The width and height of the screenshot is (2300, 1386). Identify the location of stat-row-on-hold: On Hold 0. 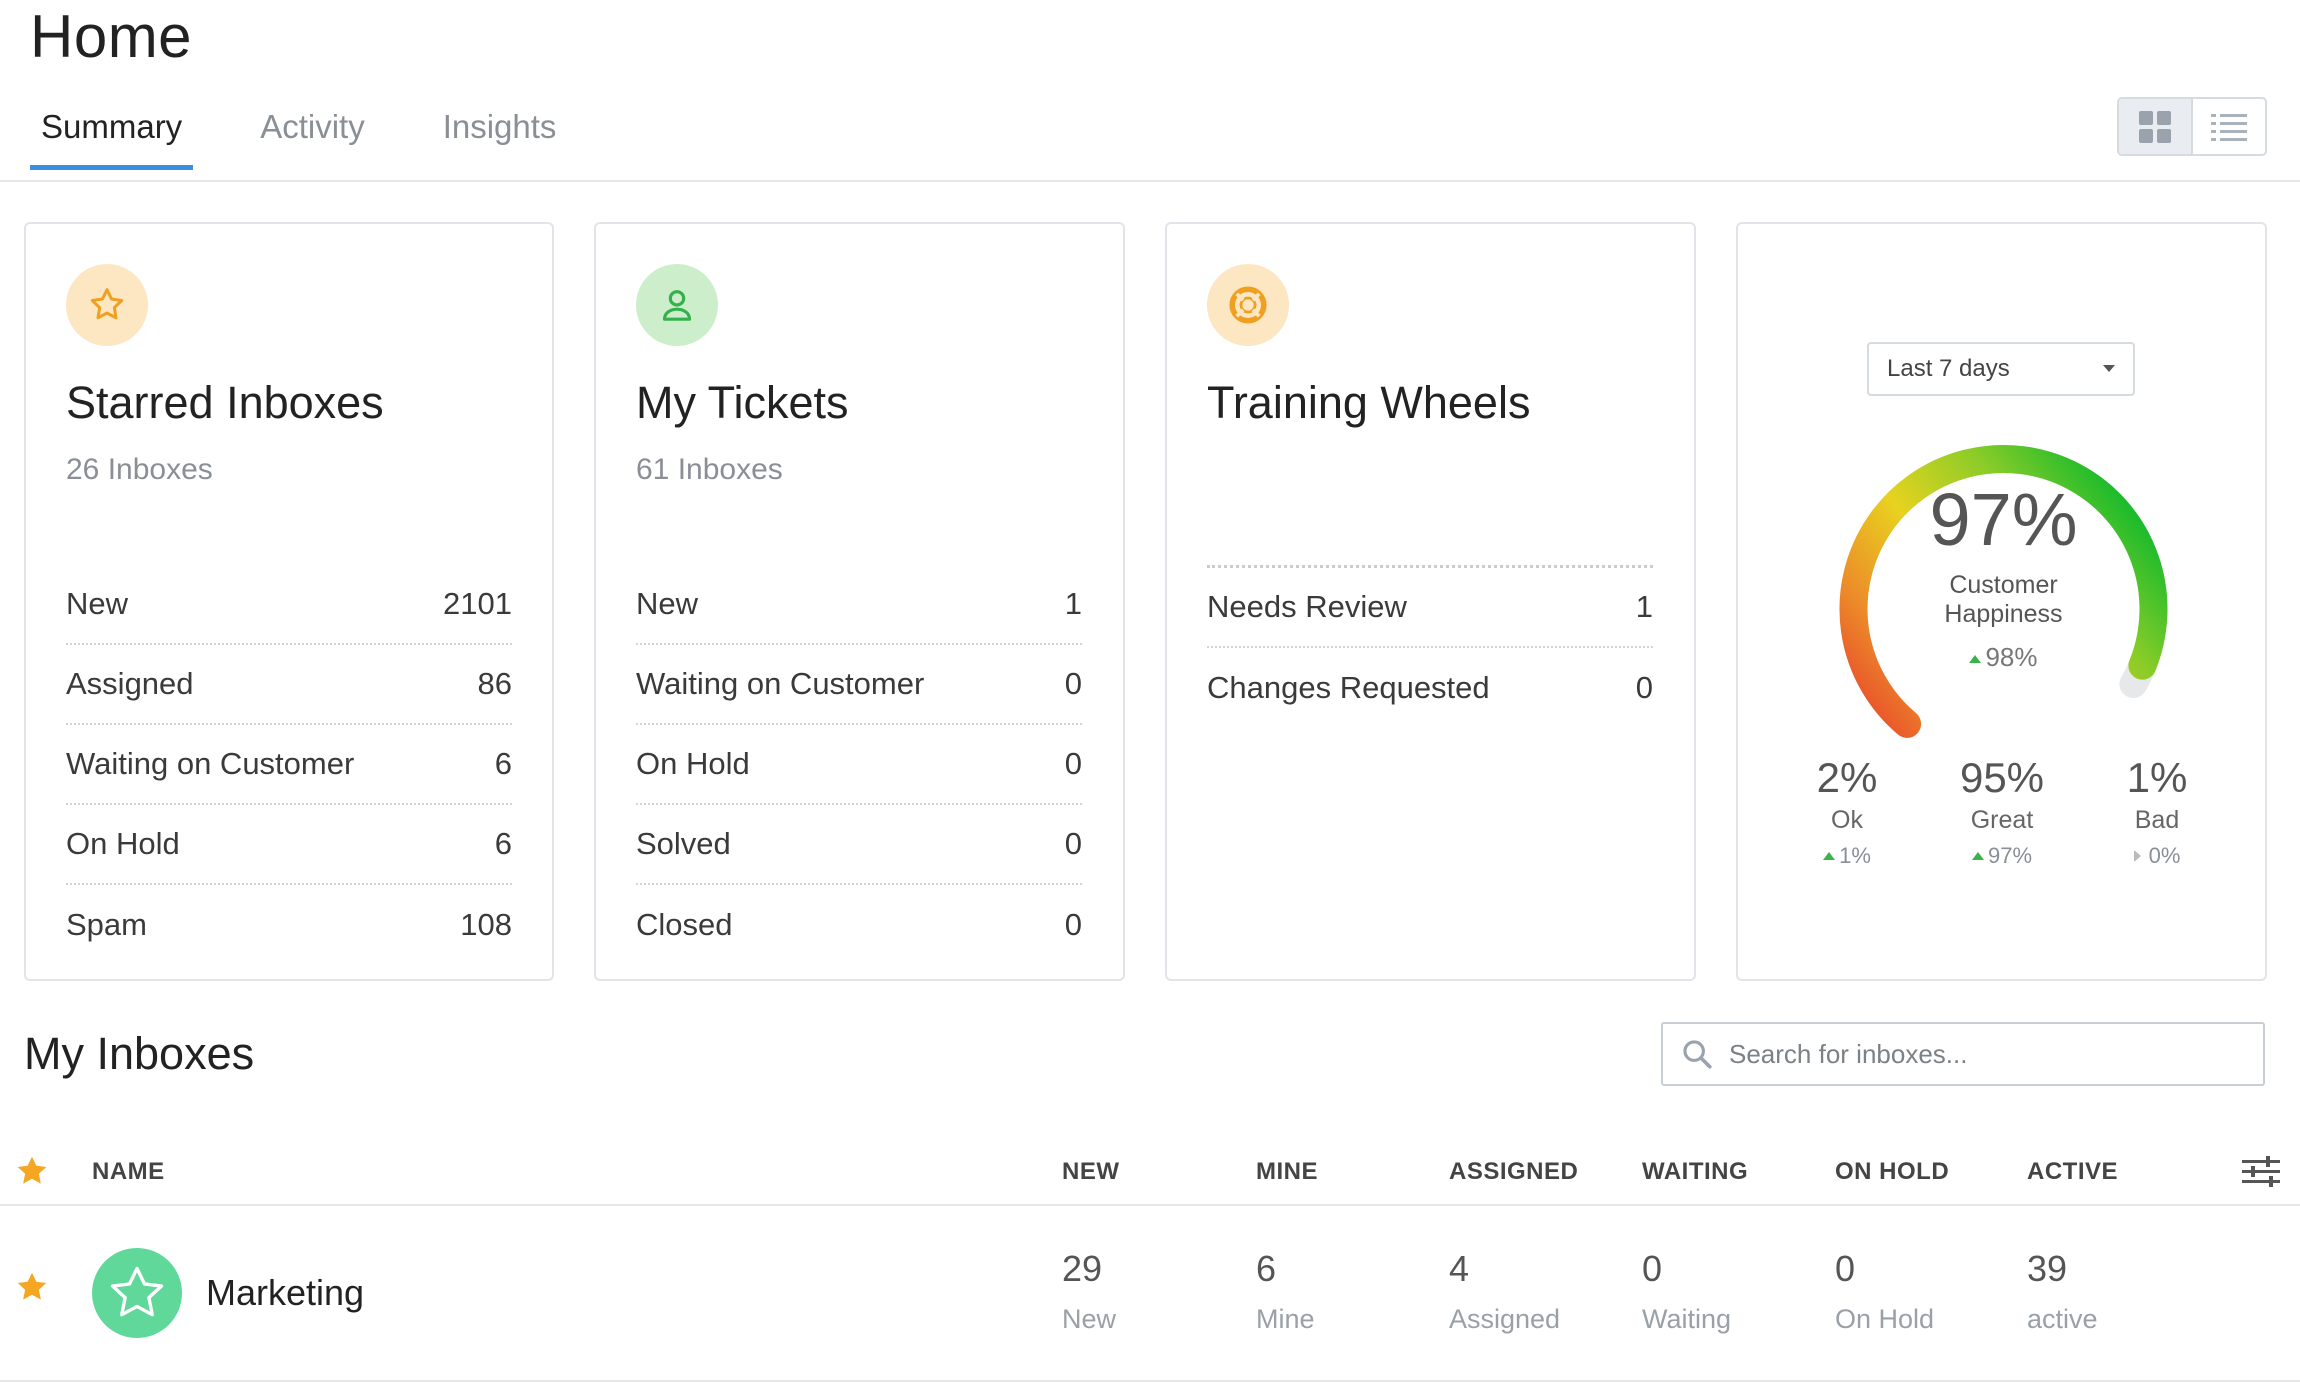
(859, 765).